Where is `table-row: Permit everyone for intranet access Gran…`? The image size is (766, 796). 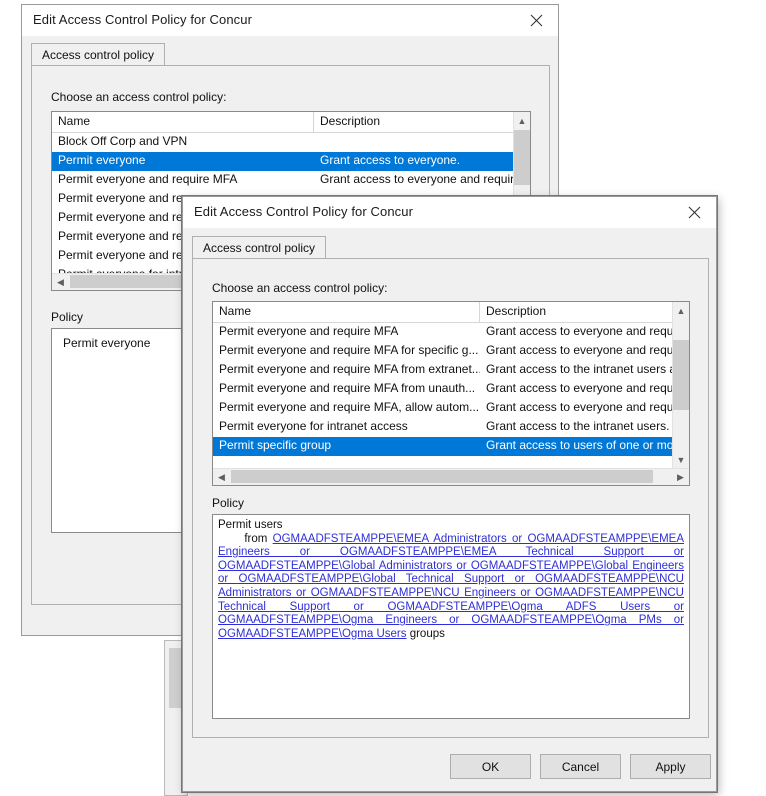
table-row: Permit everyone for intranet access Gran… is located at coordinates (451, 427).